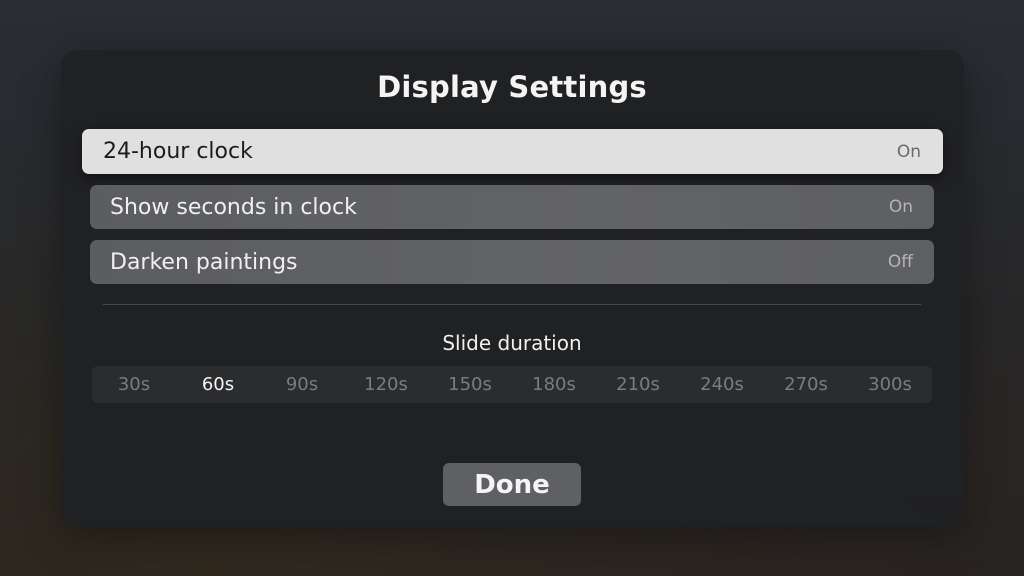 The height and width of the screenshot is (576, 1024). What do you see at coordinates (178, 151) in the screenshot?
I see `setting-label: 24-hour clock` at bounding box center [178, 151].